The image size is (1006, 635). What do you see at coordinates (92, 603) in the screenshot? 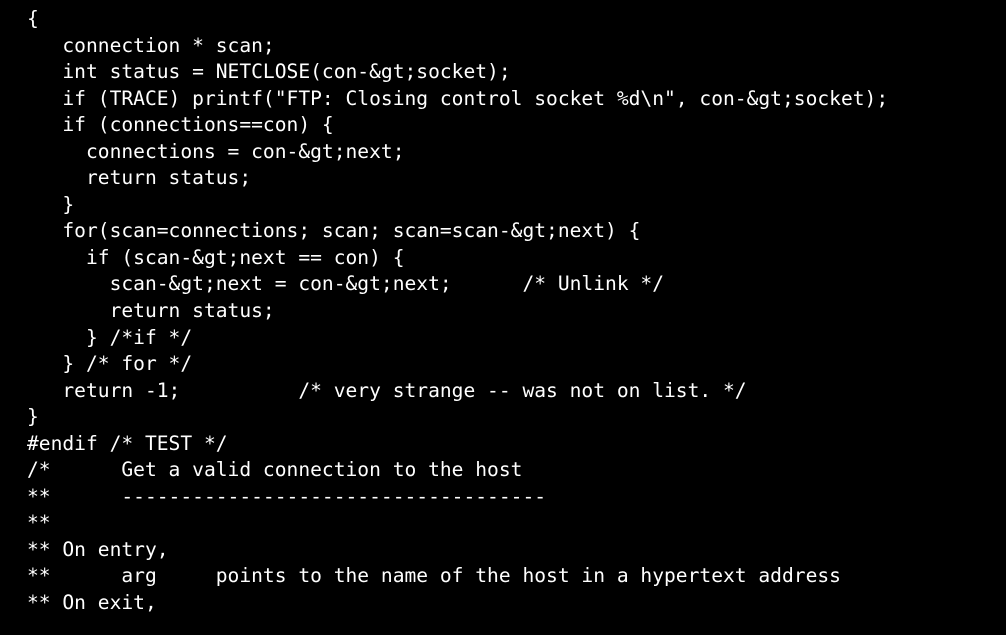
I see `code-line: ** On exit,` at bounding box center [92, 603].